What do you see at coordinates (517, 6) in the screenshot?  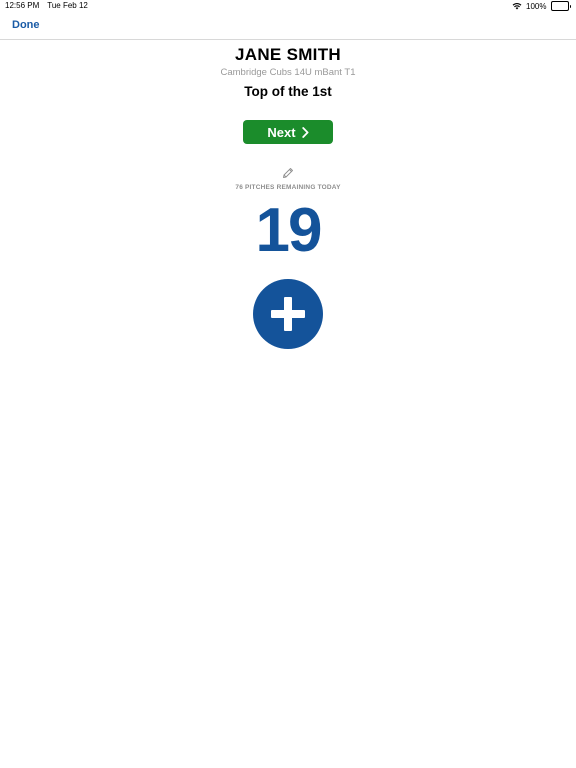 I see `wifi-icon` at bounding box center [517, 6].